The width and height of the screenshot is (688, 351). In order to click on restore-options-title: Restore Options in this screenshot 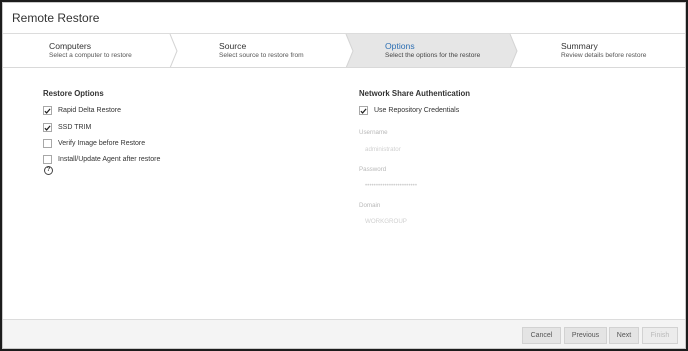, I will do `click(73, 93)`.